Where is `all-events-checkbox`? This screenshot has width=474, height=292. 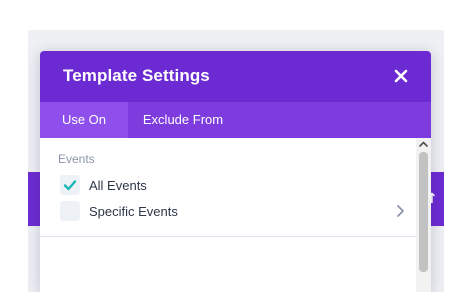
all-events-checkbox is located at coordinates (70, 185).